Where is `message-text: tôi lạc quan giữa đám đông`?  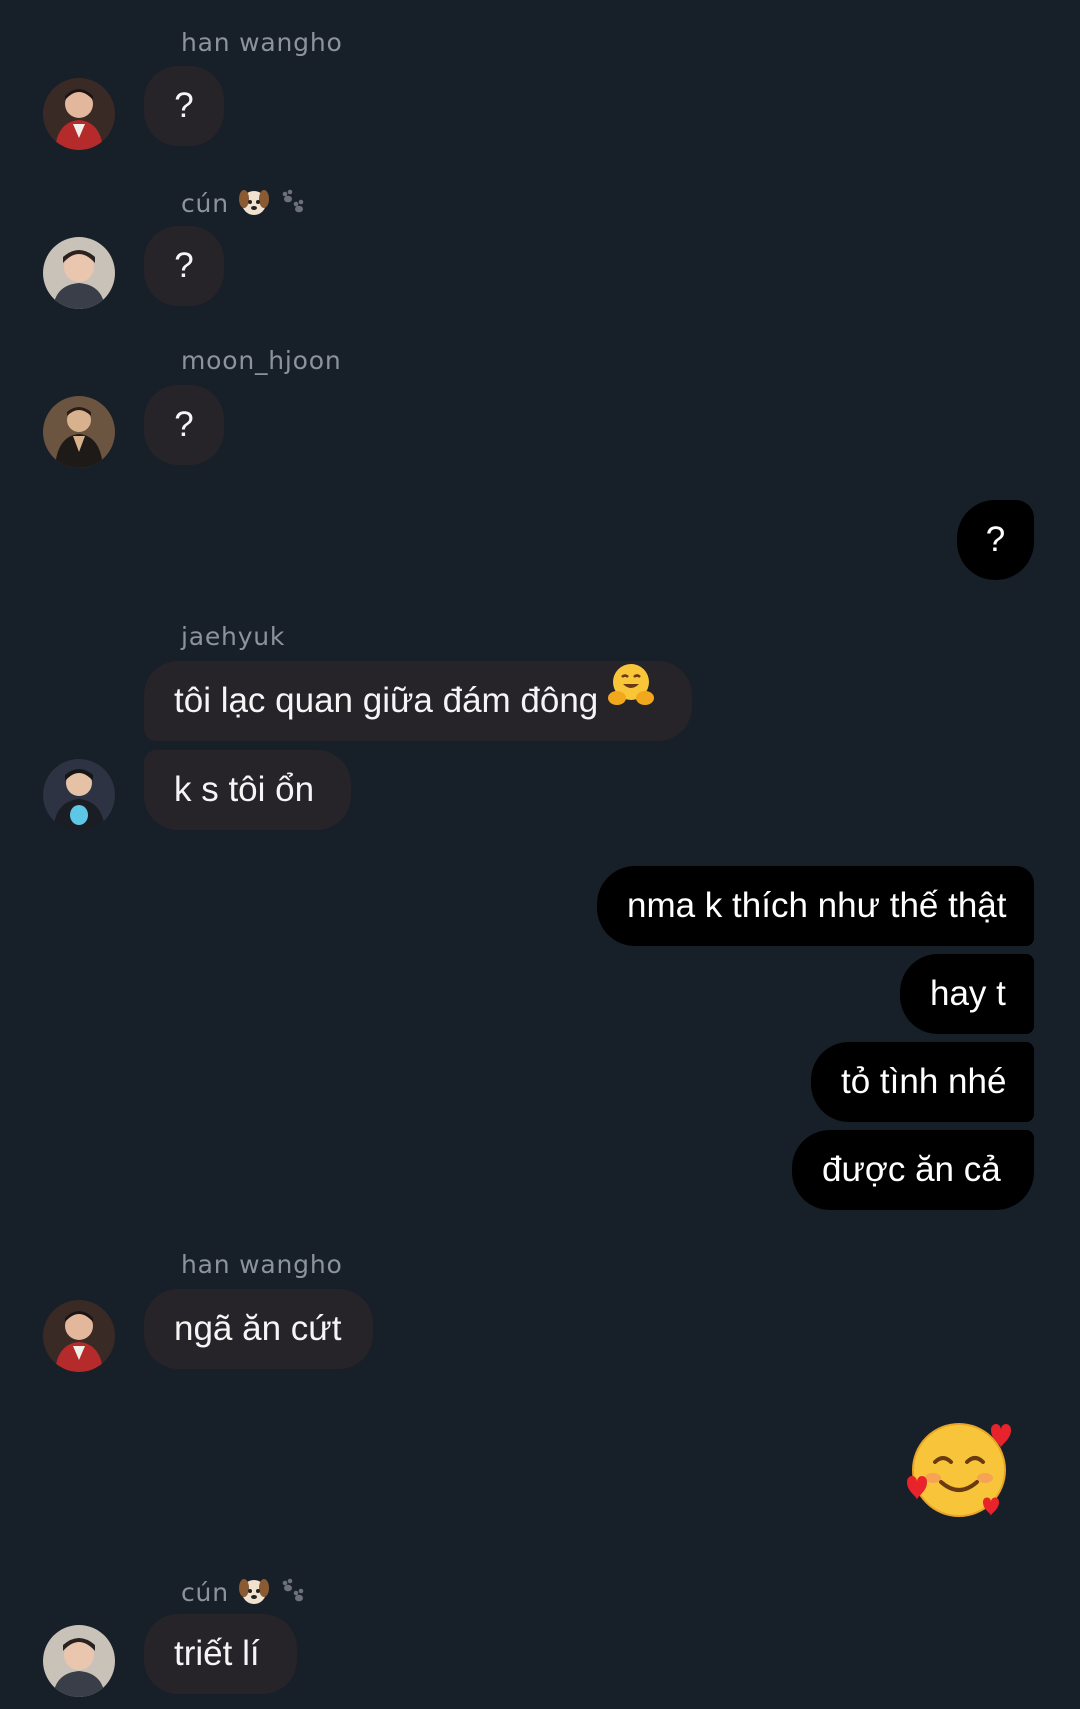 message-text: tôi lạc quan giữa đám đông is located at coordinates (386, 700).